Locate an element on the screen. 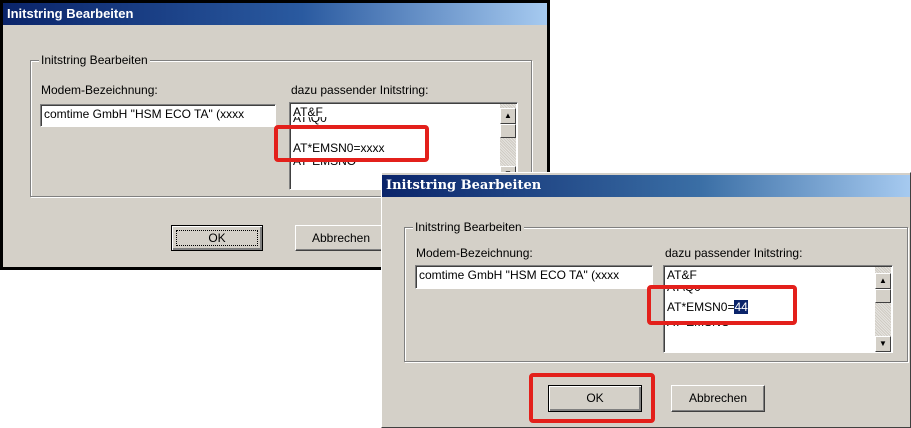 This screenshot has height=428, width=911. ok-button-label: OK is located at coordinates (217, 238).